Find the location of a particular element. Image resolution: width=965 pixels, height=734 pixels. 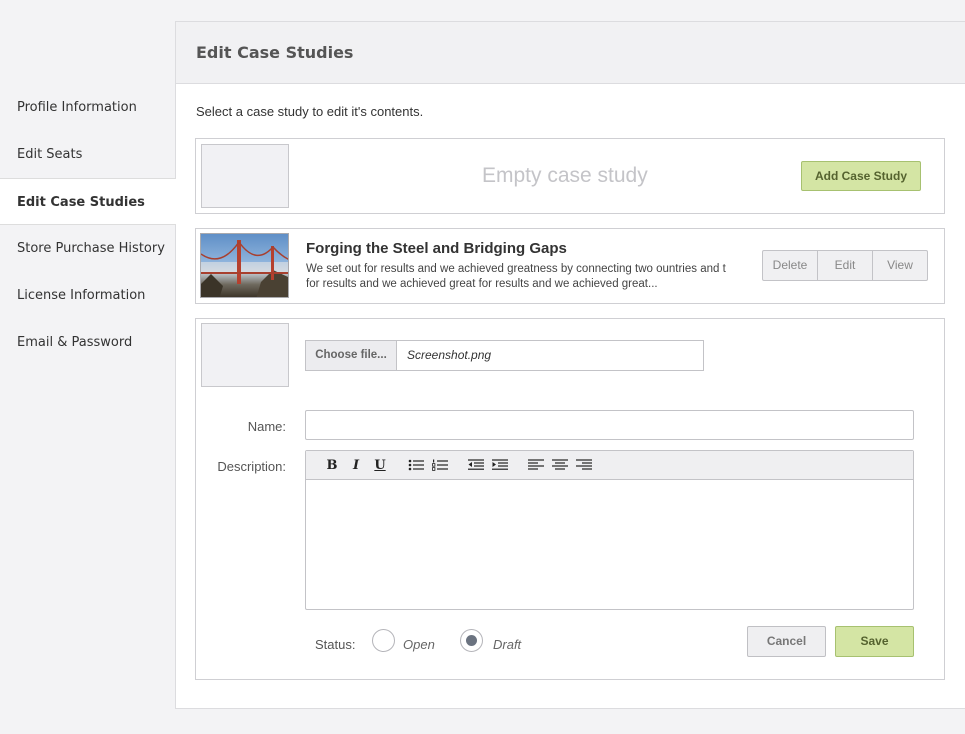

numbered-list-icon is located at coordinates (440, 465).